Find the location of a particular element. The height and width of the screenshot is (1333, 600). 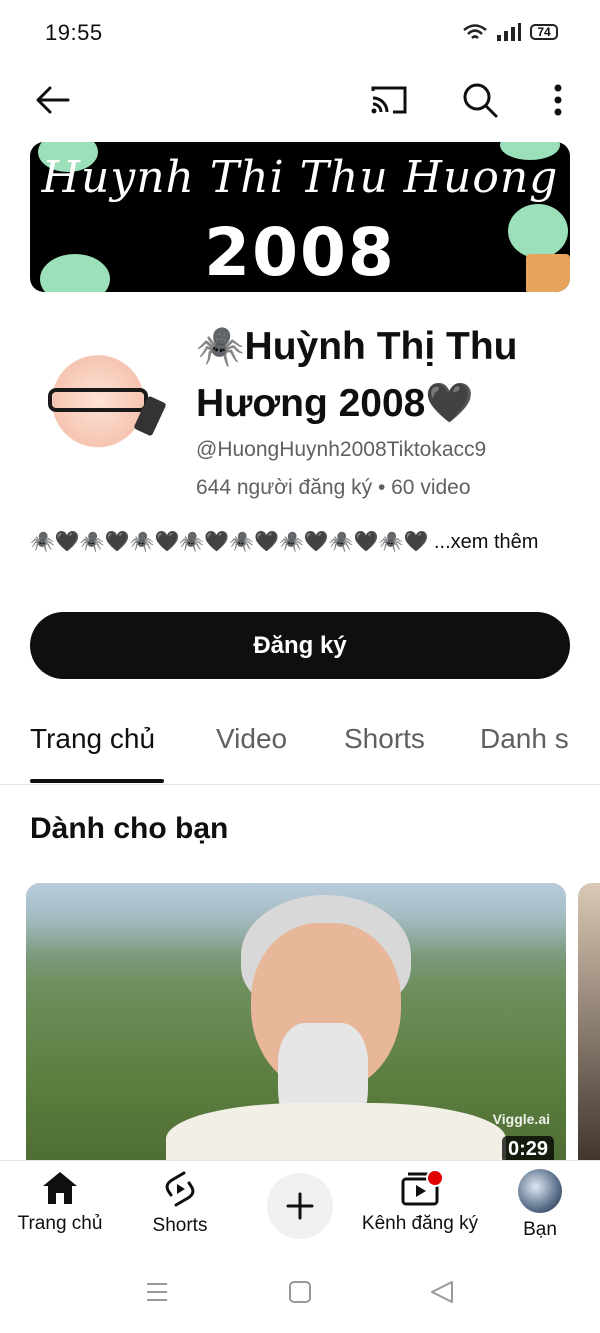

next-video-thumbnail is located at coordinates (589, 1028).